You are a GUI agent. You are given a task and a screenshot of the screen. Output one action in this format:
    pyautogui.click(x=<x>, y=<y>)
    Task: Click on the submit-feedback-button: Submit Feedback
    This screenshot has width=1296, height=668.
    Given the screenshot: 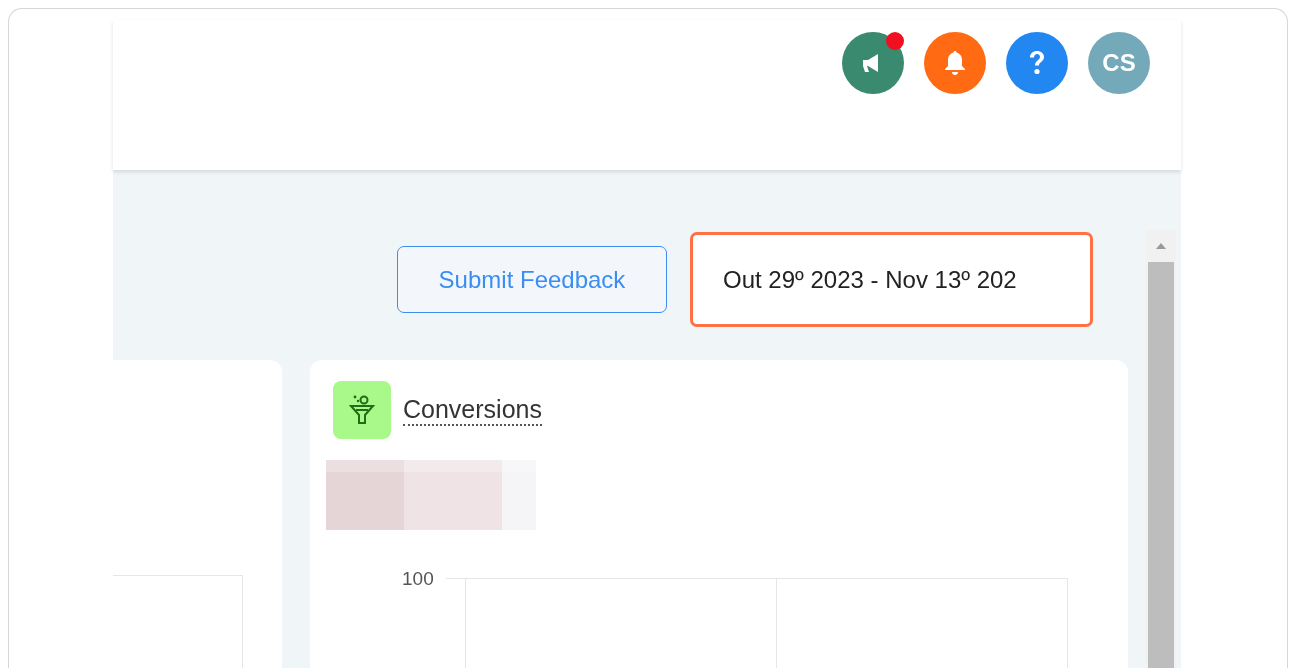 What is the action you would take?
    pyautogui.click(x=532, y=279)
    